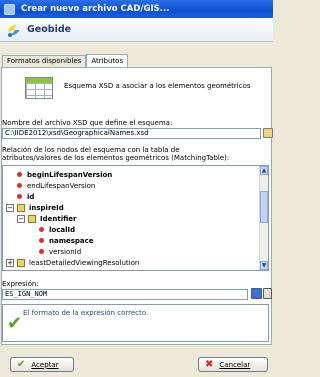  I want to click on tab-atributos: Atributos, so click(107, 60).